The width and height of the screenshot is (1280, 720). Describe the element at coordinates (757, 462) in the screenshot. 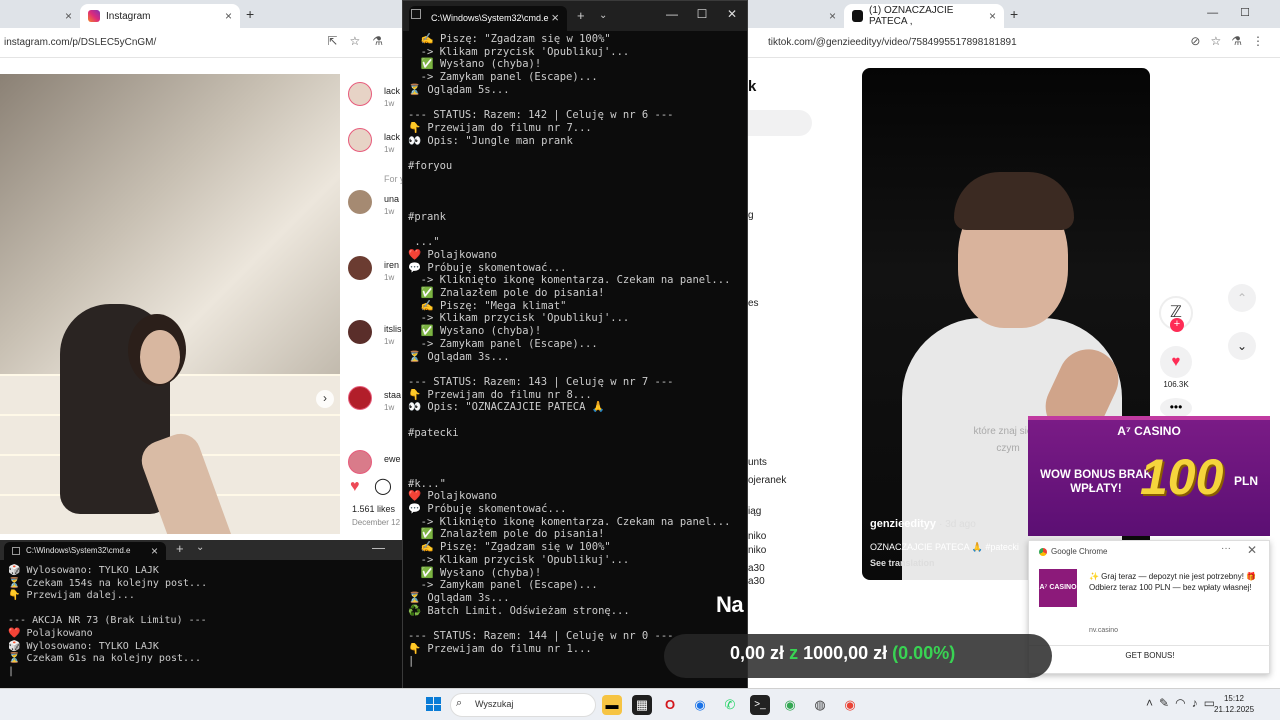

I see `sidebar-item: unts` at that location.